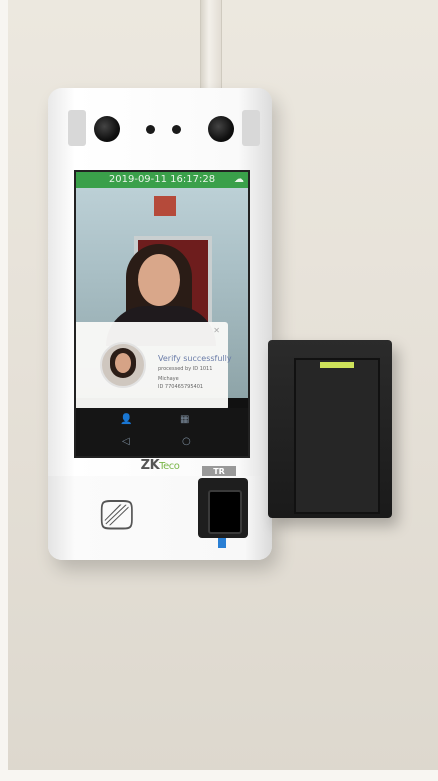 The image size is (438, 781). What do you see at coordinates (239, 179) in the screenshot?
I see `cloud-status-icon: ☁` at bounding box center [239, 179].